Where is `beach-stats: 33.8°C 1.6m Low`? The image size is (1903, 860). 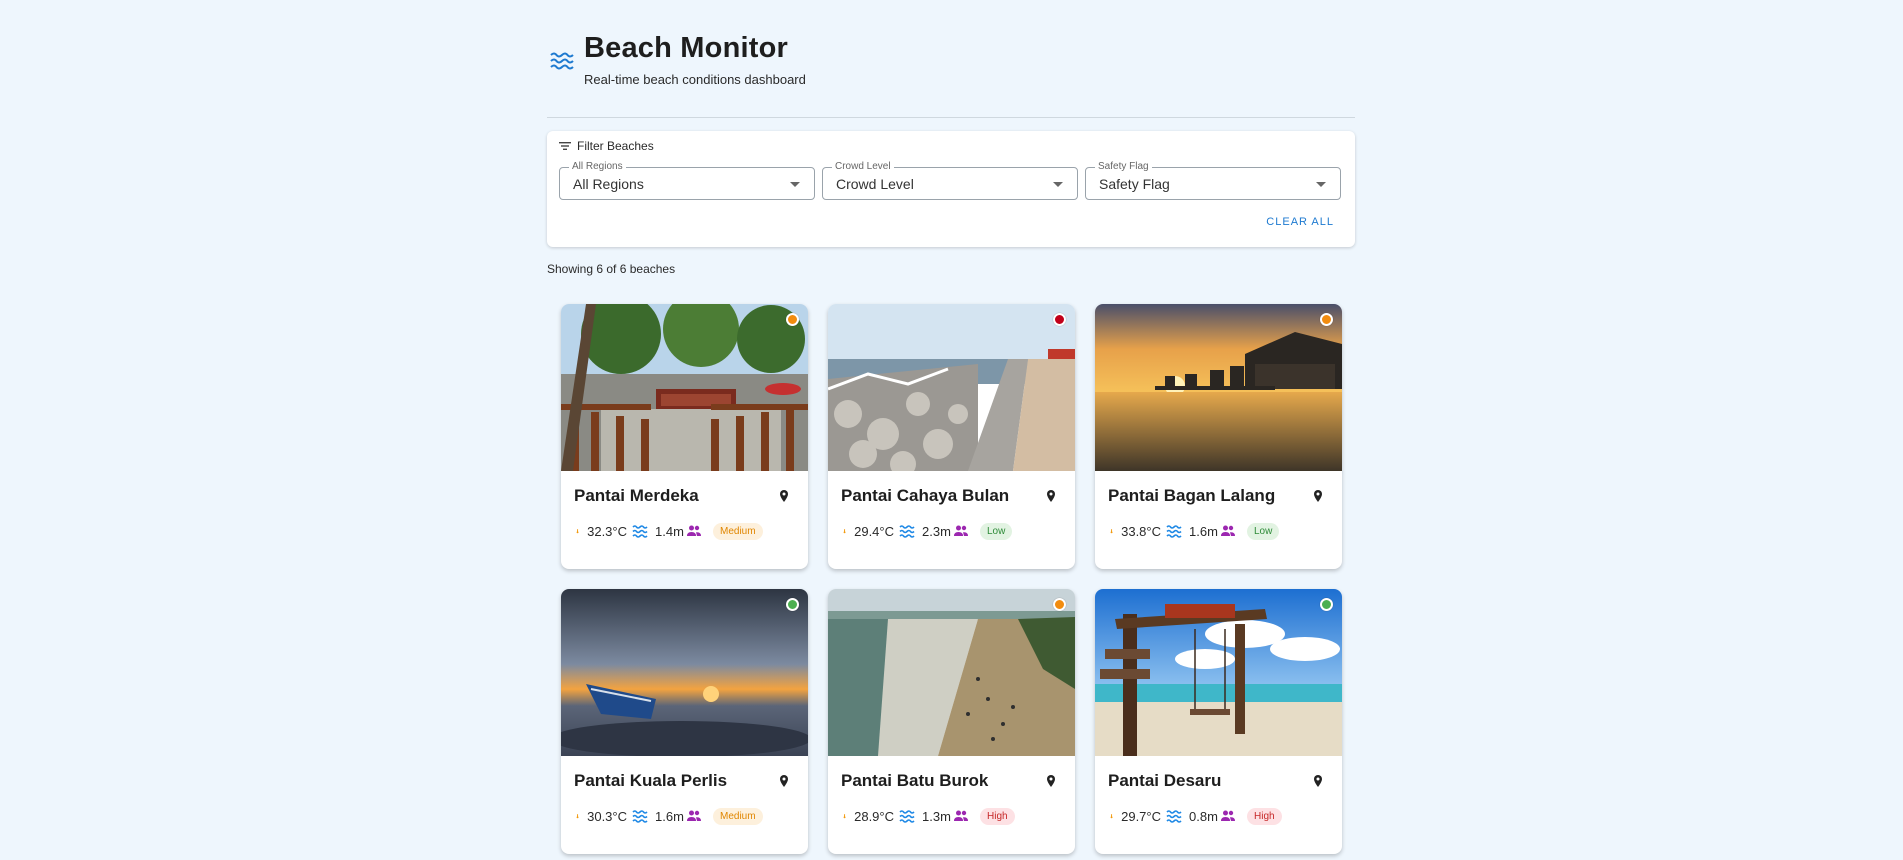
beach-stats: 33.8°C 1.6m Low is located at coordinates (1194, 531).